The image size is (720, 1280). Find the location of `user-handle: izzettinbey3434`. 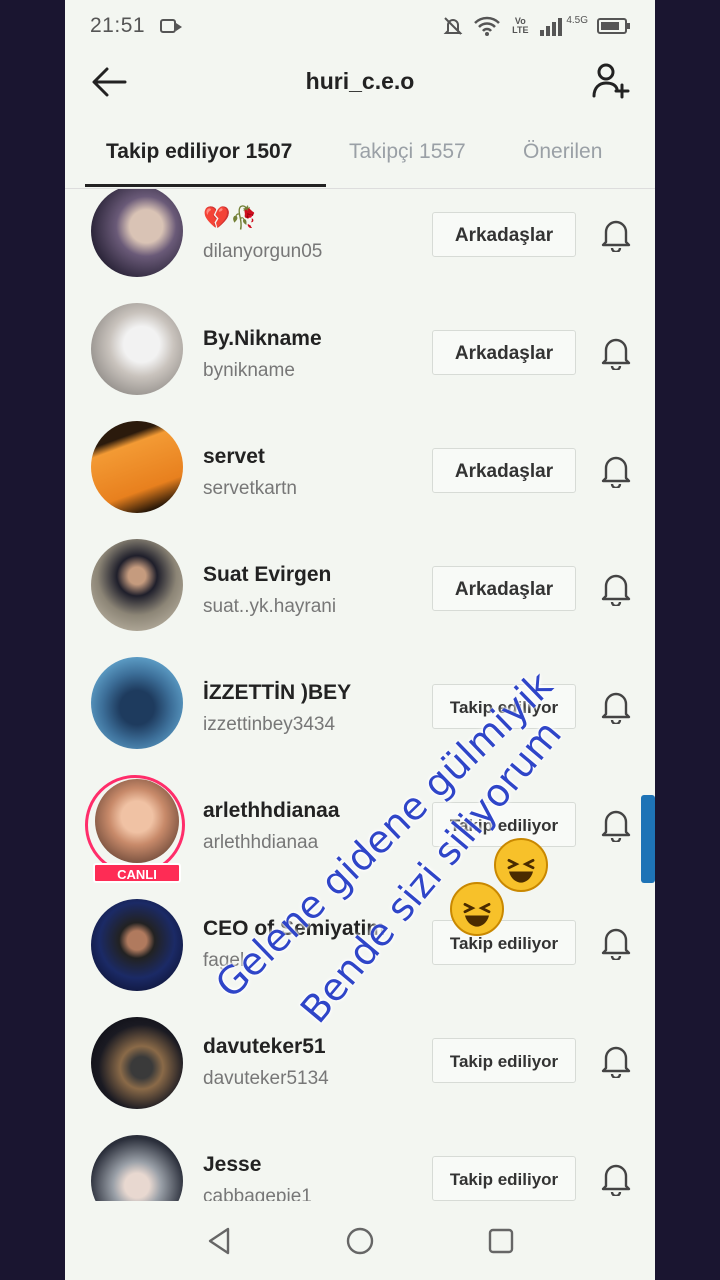

user-handle: izzettinbey3434 is located at coordinates (269, 724).